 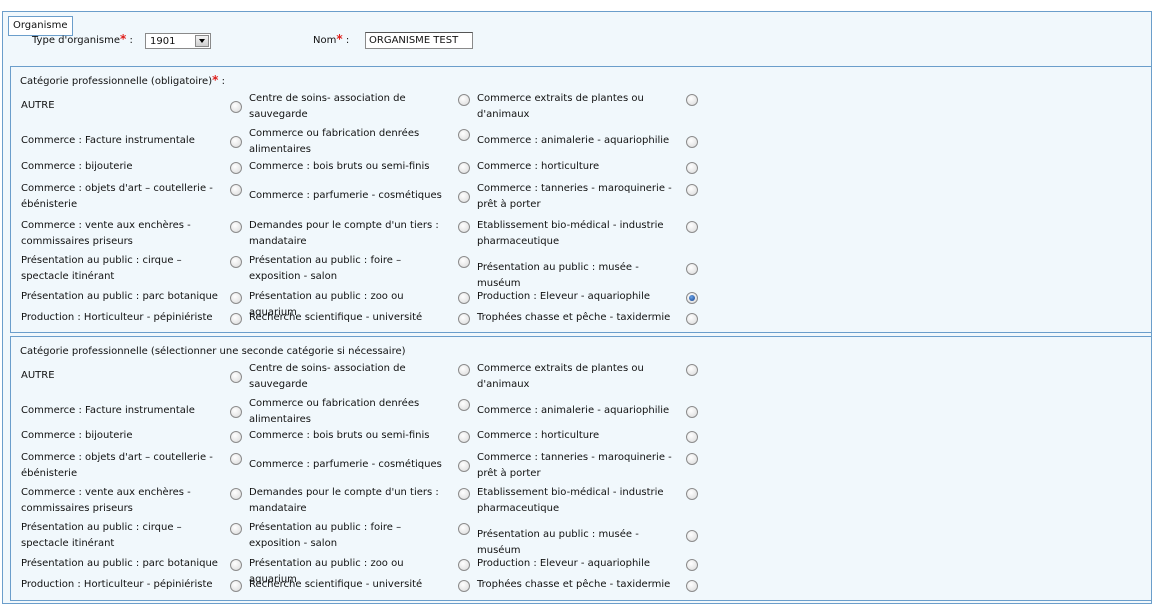 What do you see at coordinates (178, 41) in the screenshot?
I see `type-organisme-select: 1901` at bounding box center [178, 41].